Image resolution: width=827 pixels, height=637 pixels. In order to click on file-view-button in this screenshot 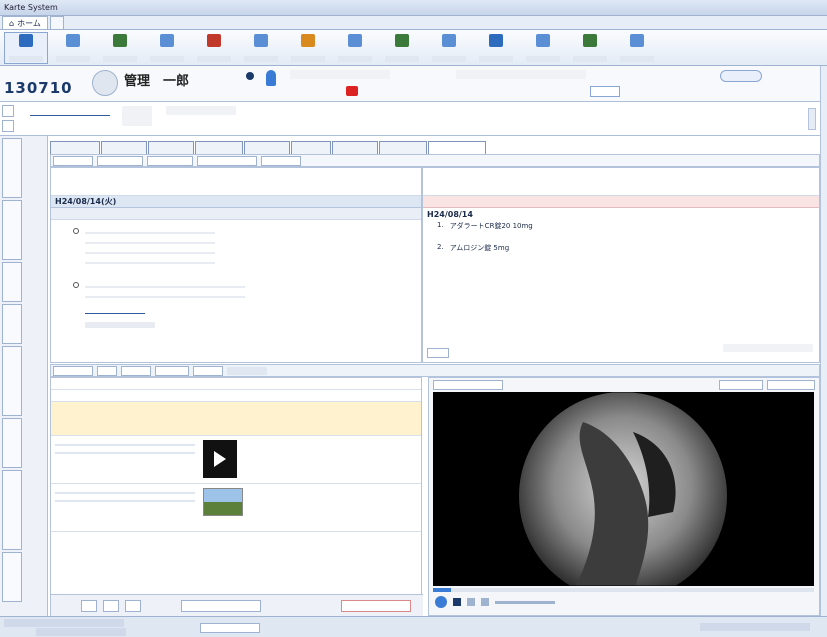, I will do `click(208, 370)`.